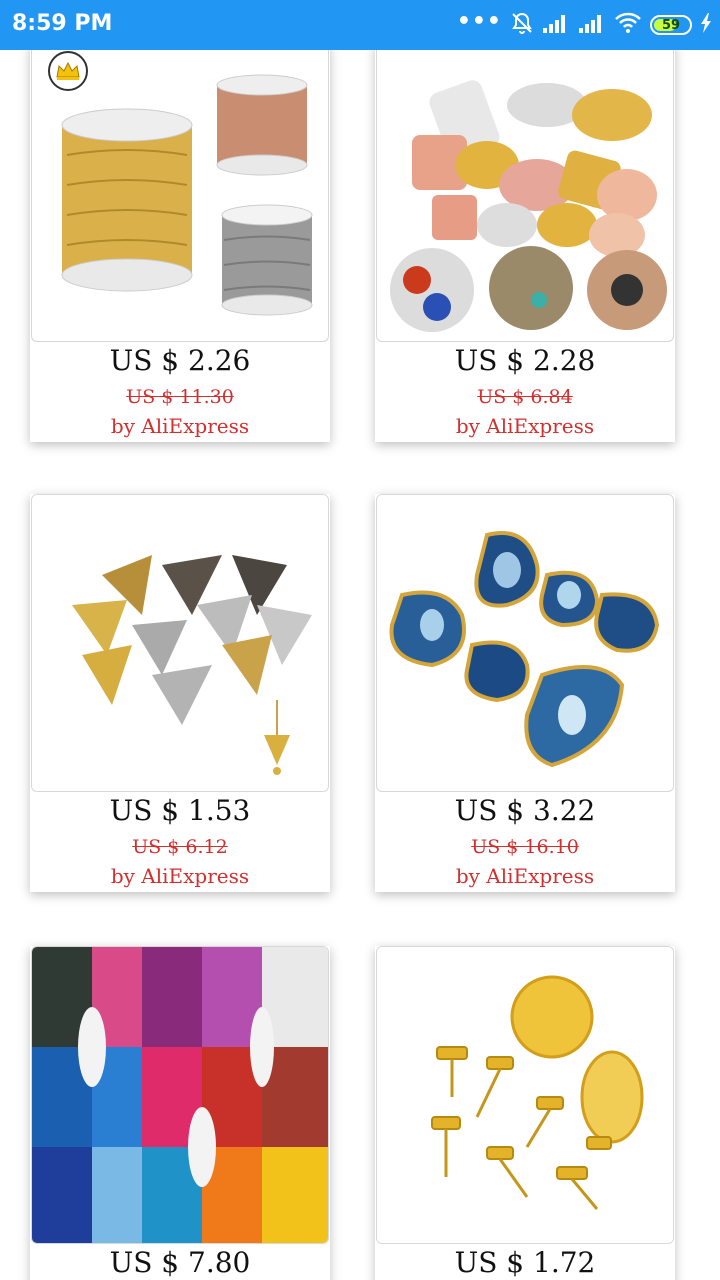  What do you see at coordinates (62, 23) in the screenshot?
I see `status-time: 8:59 PM` at bounding box center [62, 23].